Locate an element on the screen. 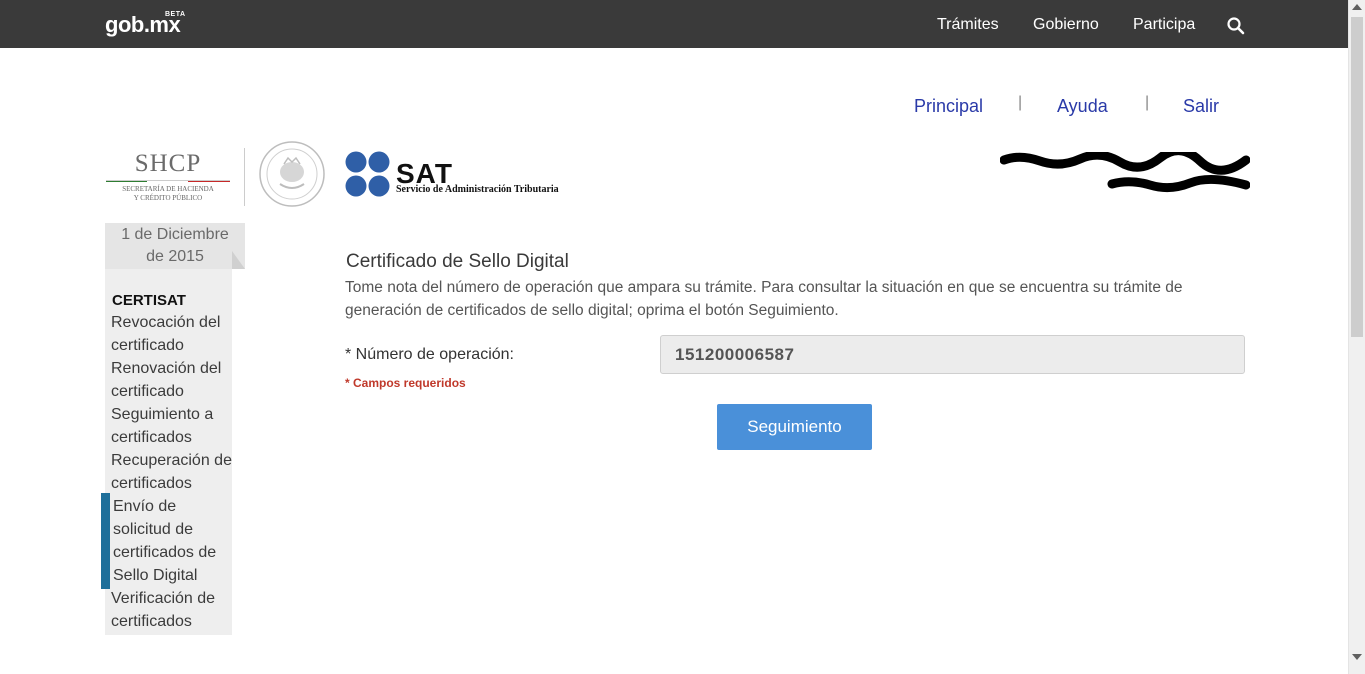 The image size is (1365, 674). national-seal-icon is located at coordinates (292, 174).